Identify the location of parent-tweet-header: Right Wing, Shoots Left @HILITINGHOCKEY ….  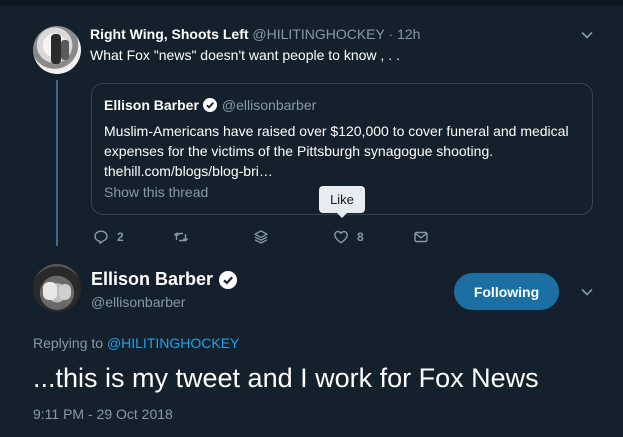
(255, 34).